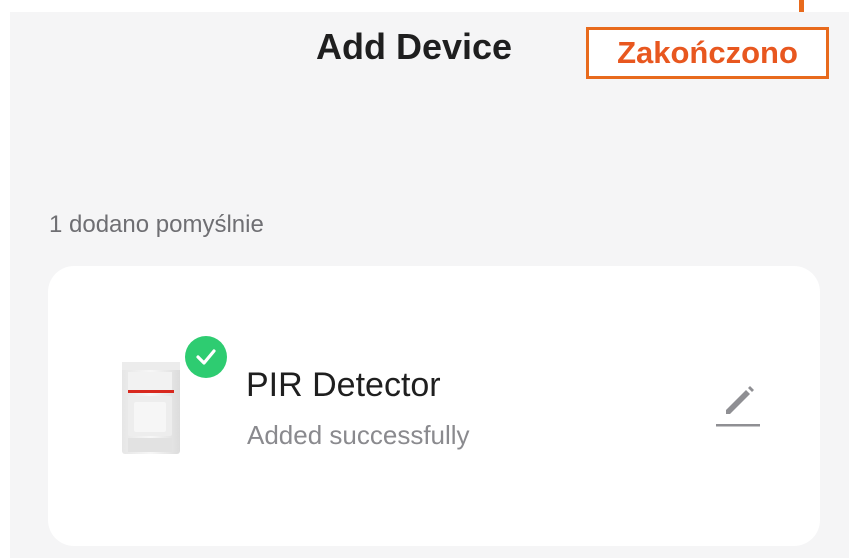 Image resolution: width=849 pixels, height=558 pixels. What do you see at coordinates (343, 385) in the screenshot?
I see `device-name: PIR Detector` at bounding box center [343, 385].